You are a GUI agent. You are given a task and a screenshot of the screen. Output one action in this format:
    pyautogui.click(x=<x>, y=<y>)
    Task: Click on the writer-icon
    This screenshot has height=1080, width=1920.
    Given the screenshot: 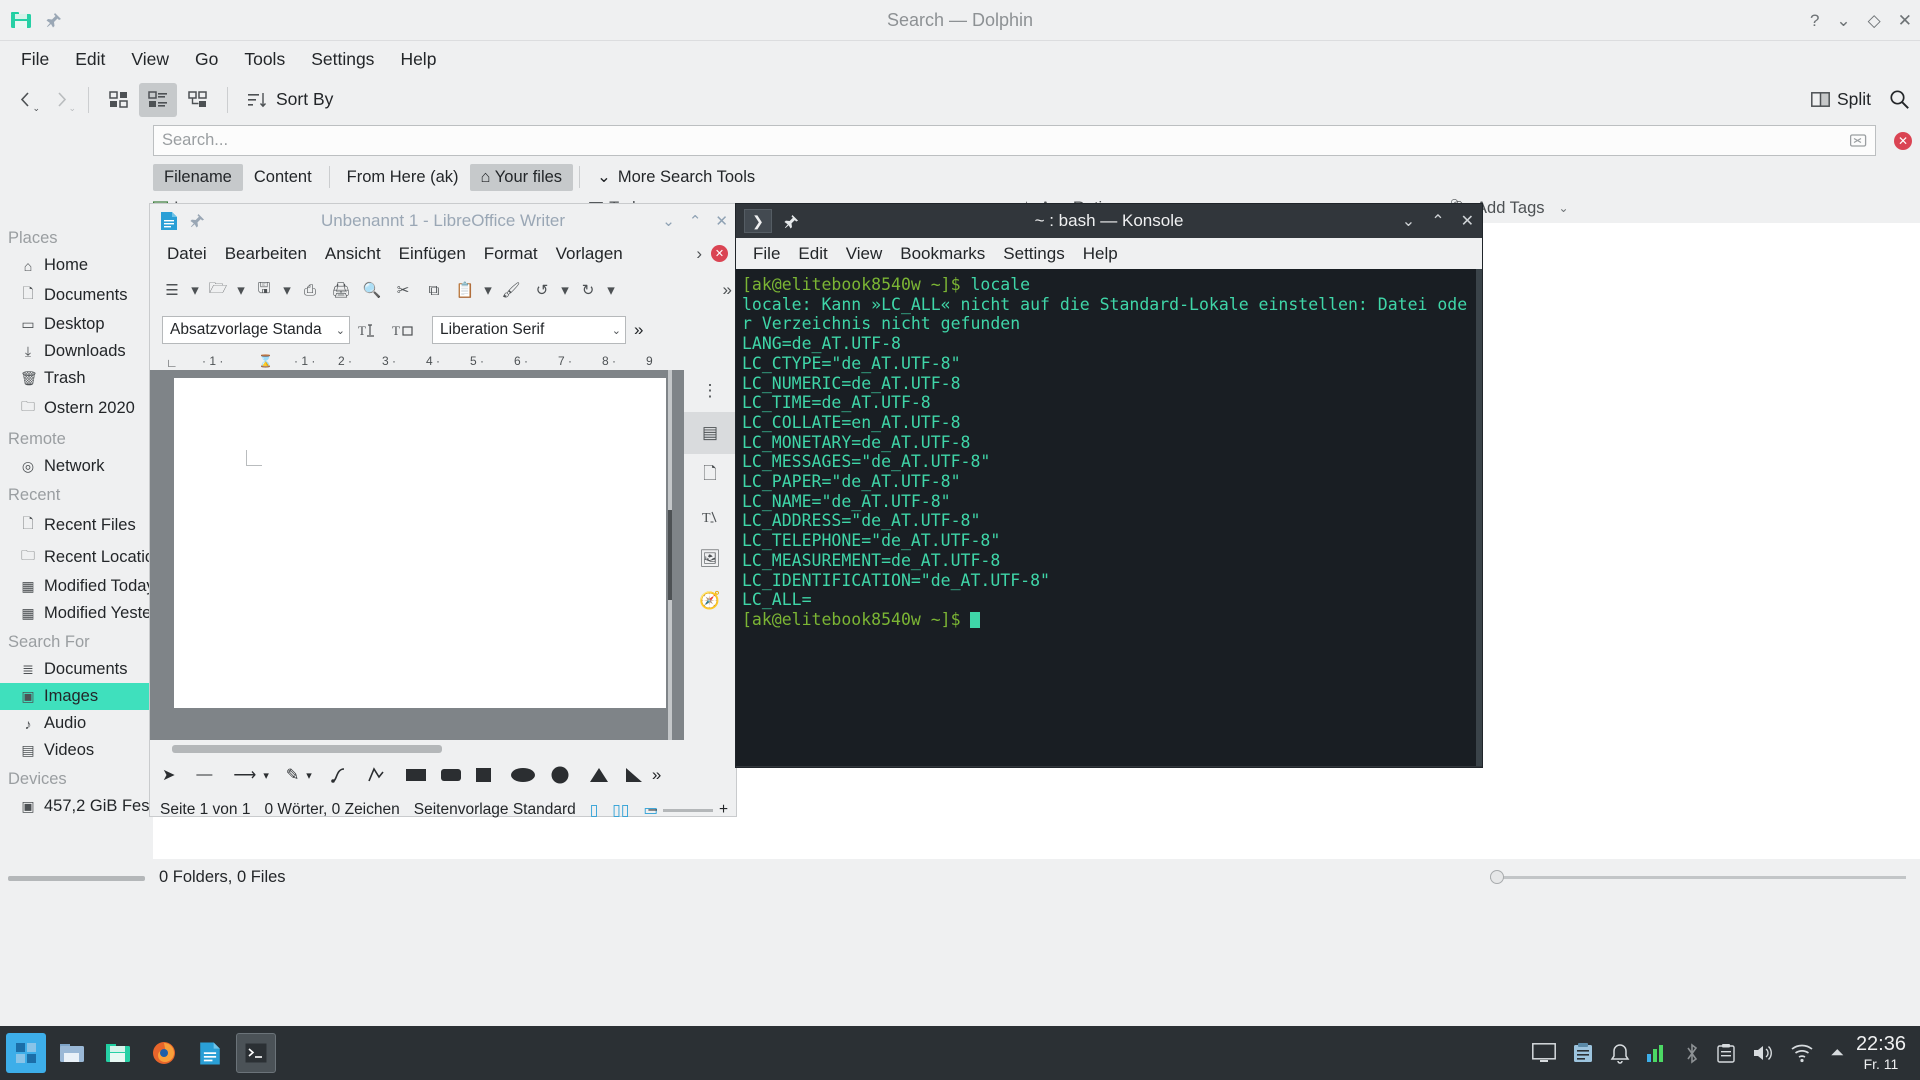 What is the action you would take?
    pyautogui.click(x=210, y=1053)
    